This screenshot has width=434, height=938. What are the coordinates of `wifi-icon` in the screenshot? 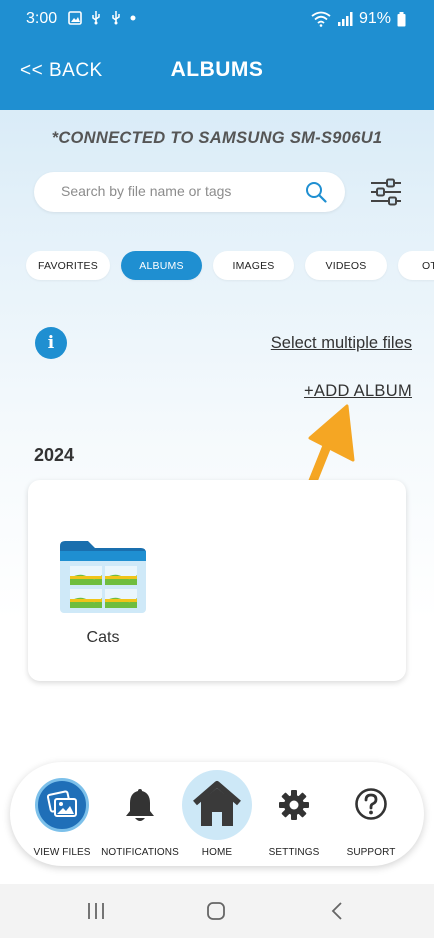 It's located at (321, 19).